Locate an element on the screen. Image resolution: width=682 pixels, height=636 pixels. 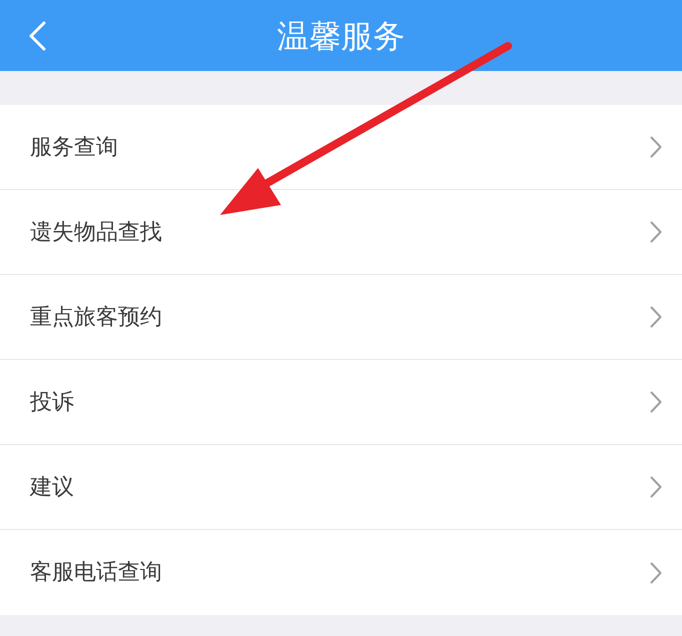
page-title: 温馨服务 is located at coordinates (341, 36).